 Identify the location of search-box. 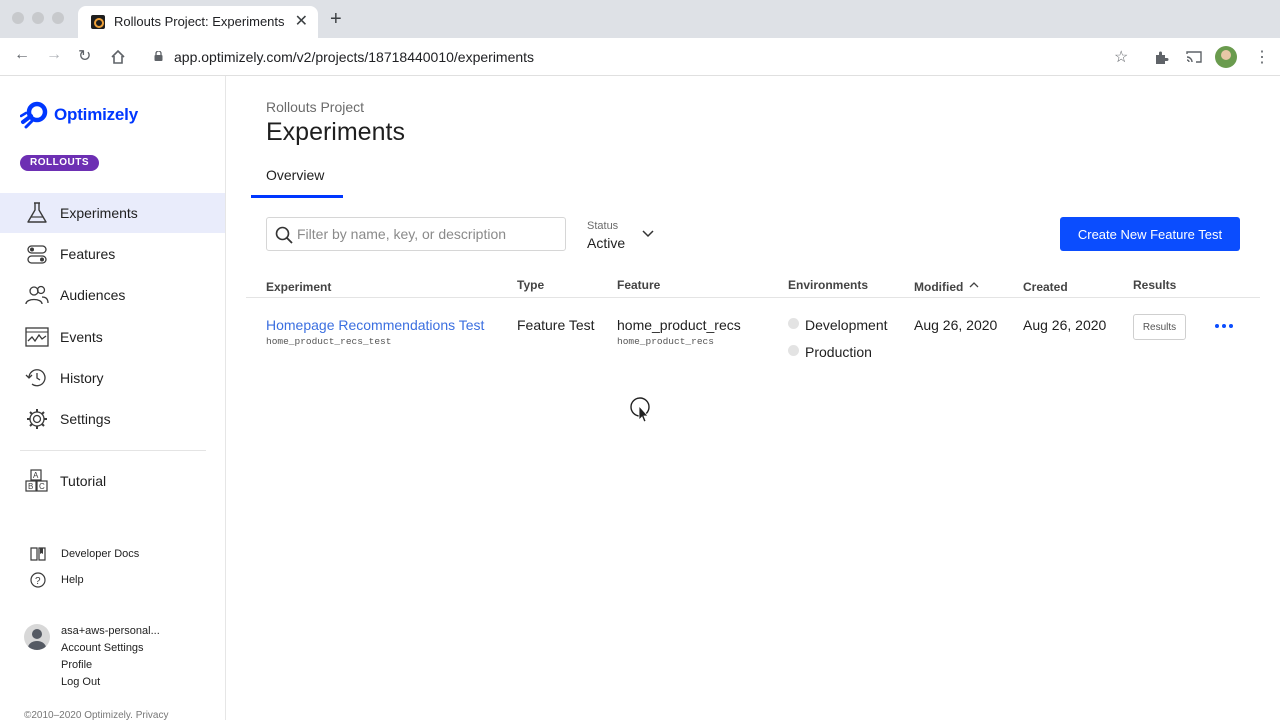
(416, 234).